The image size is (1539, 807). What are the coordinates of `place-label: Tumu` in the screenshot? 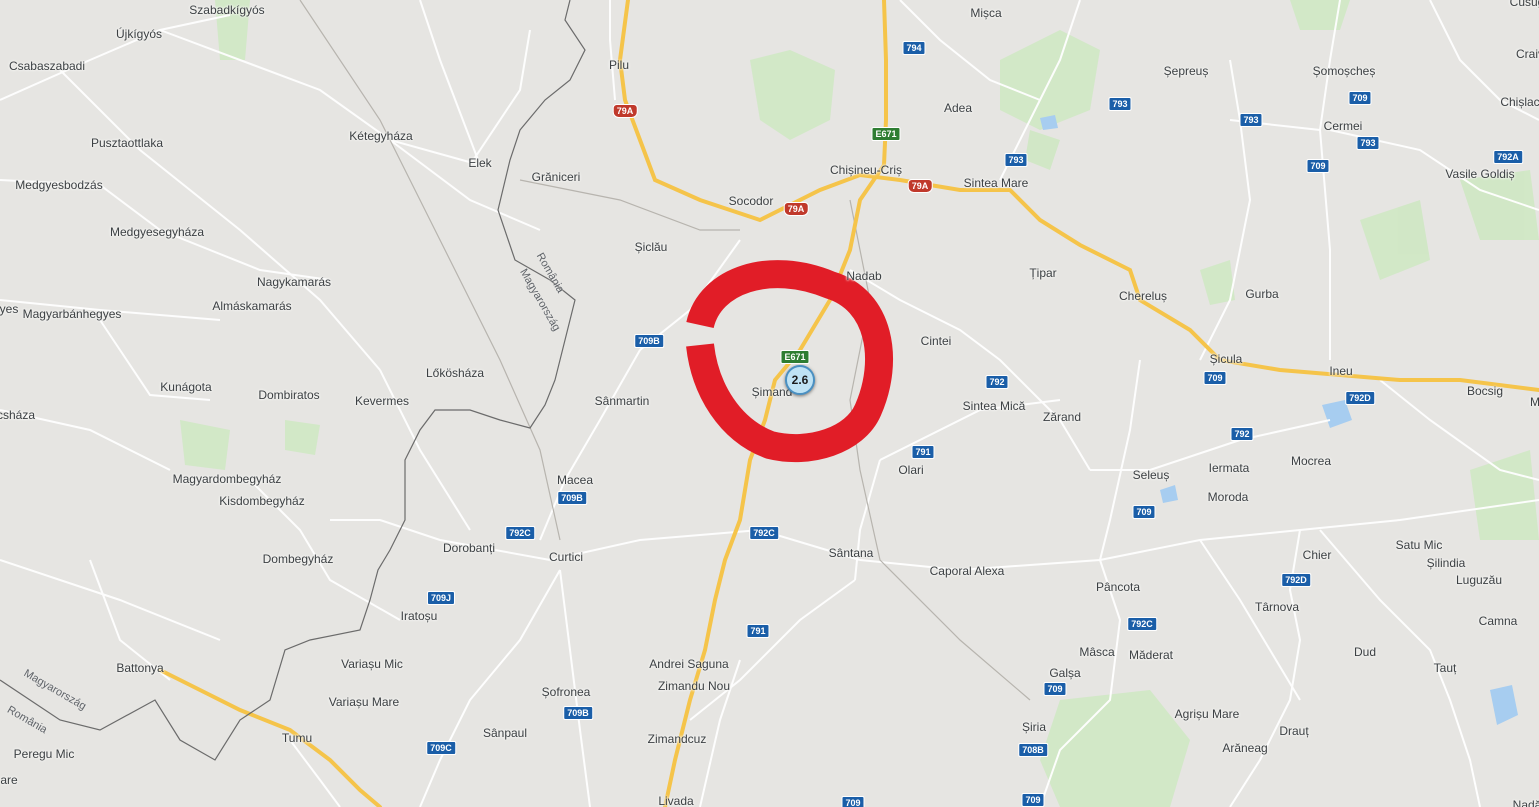 It's located at (297, 738).